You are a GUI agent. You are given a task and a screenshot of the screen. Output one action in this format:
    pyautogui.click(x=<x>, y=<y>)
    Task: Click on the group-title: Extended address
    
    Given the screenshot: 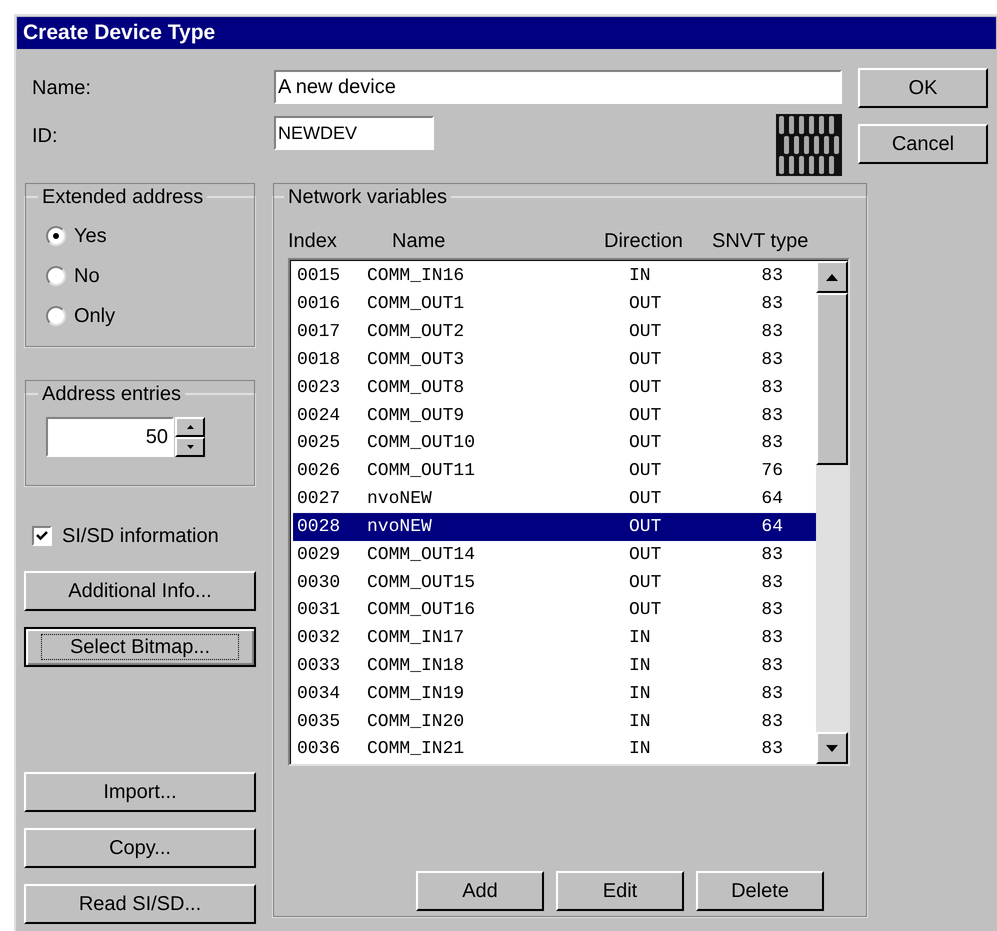 What is the action you would take?
    pyautogui.click(x=122, y=197)
    